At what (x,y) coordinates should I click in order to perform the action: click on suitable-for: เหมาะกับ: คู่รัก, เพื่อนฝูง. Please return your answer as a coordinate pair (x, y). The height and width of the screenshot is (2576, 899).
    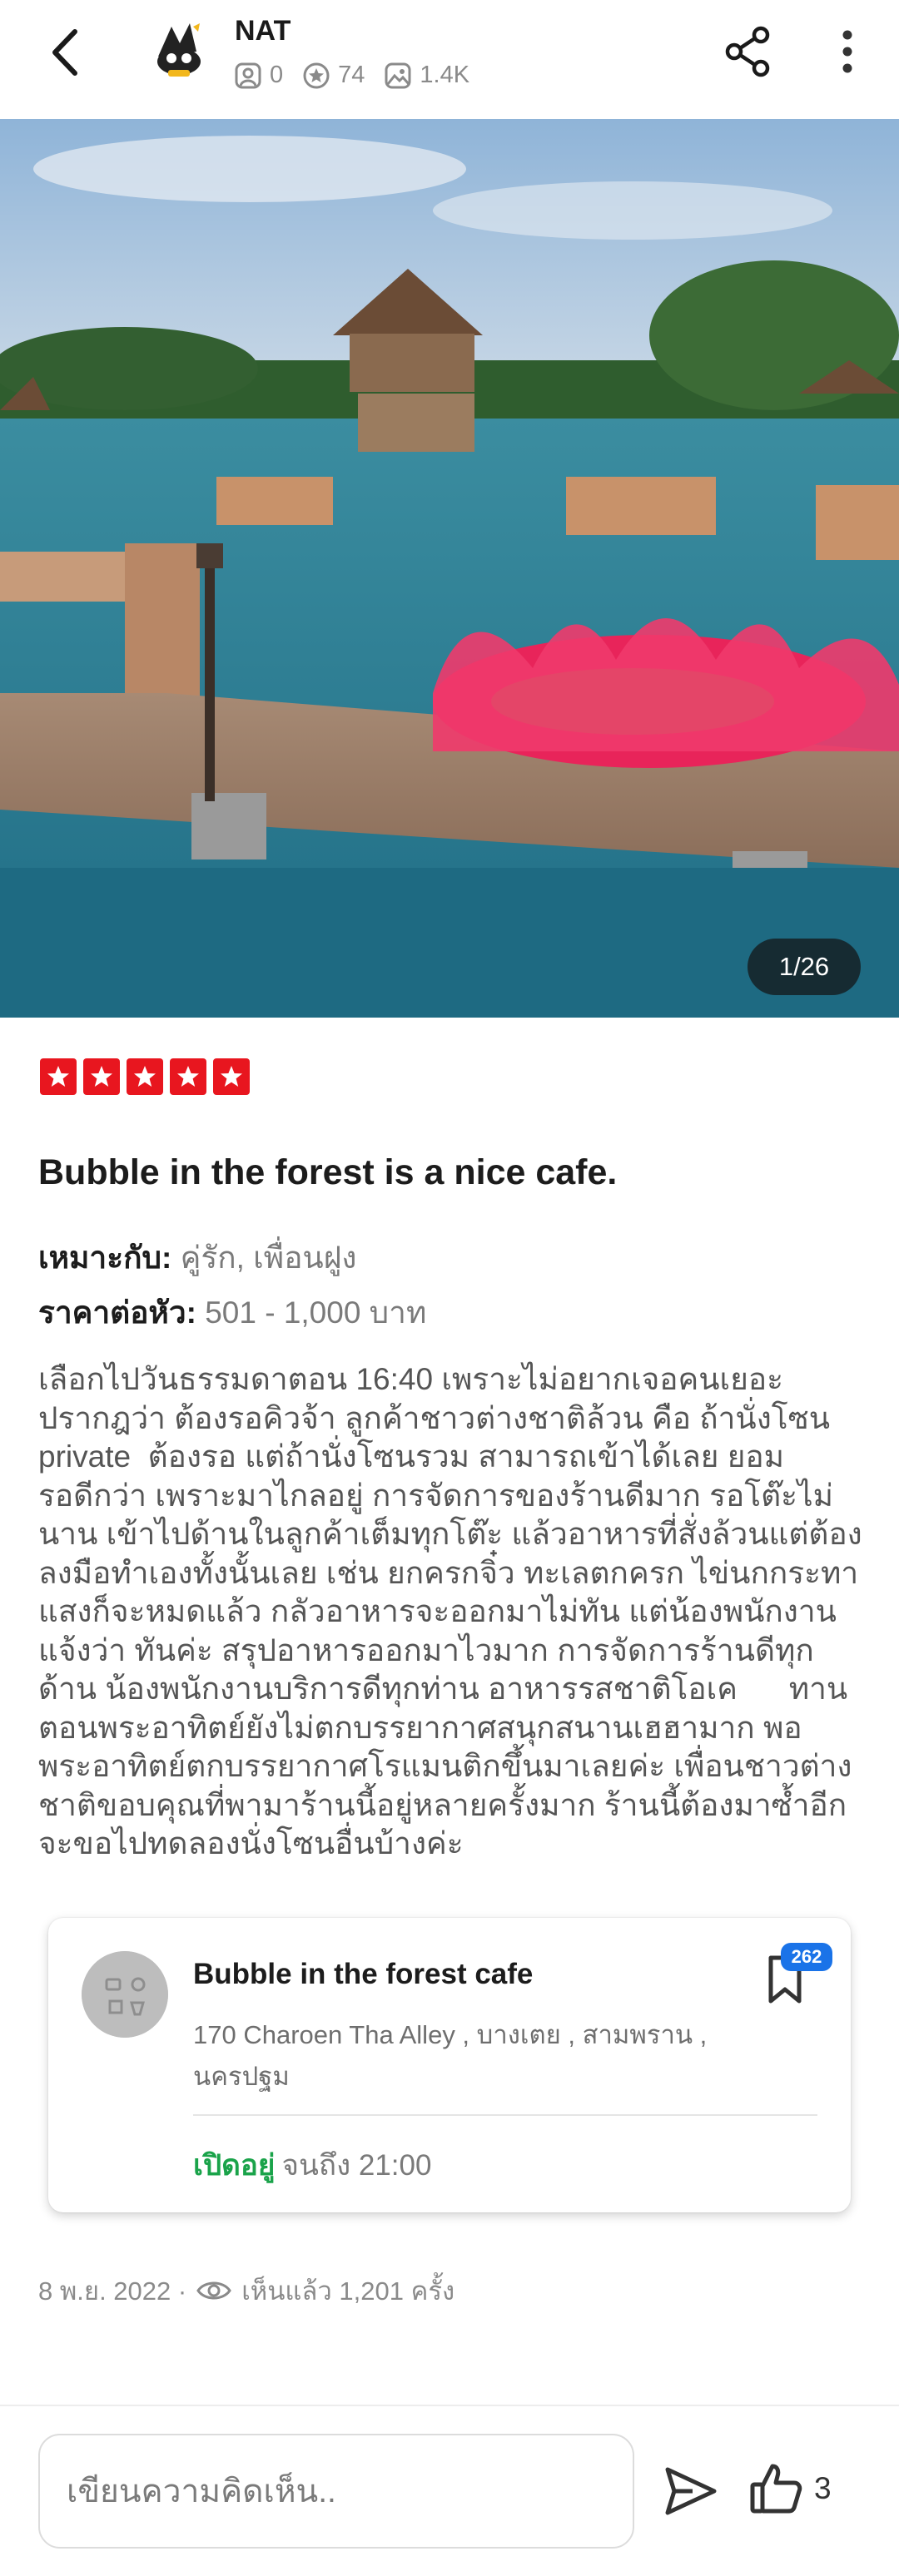
    Looking at the image, I should click on (197, 1257).